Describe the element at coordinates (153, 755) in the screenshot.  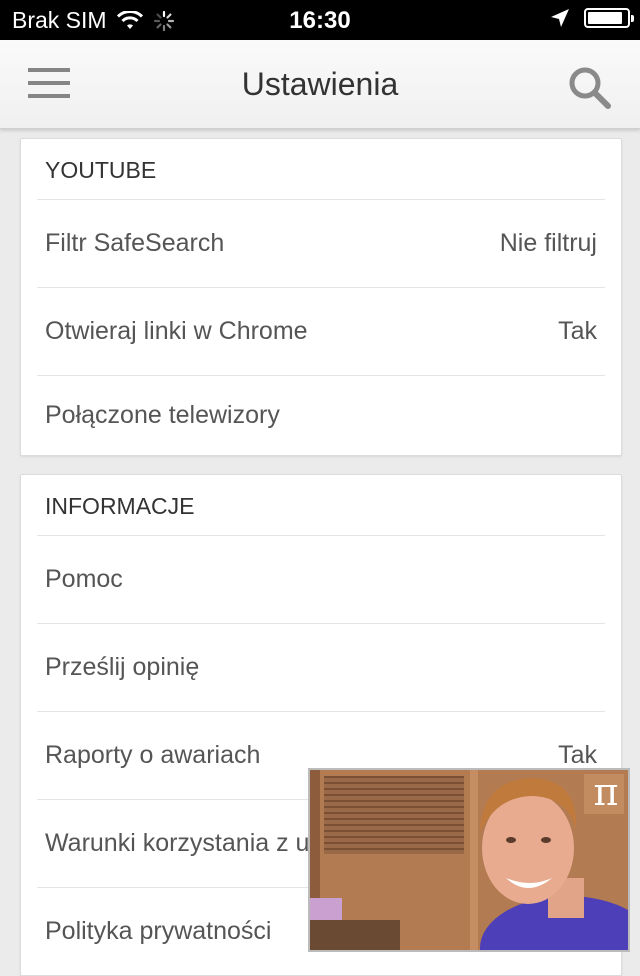
I see `row-label: Raporty o awariach` at that location.